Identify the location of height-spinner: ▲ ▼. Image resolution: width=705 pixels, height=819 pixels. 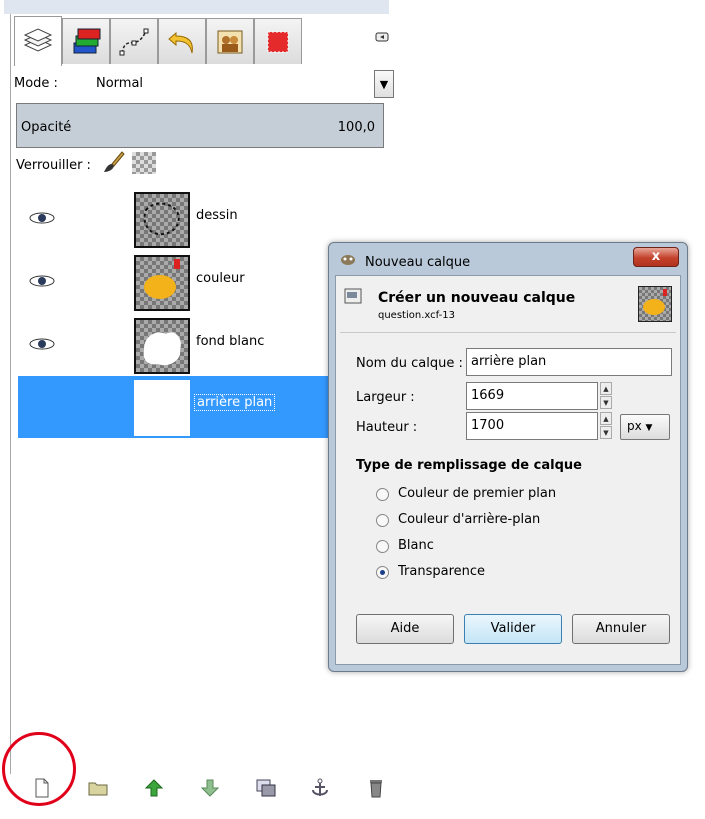
(606, 426).